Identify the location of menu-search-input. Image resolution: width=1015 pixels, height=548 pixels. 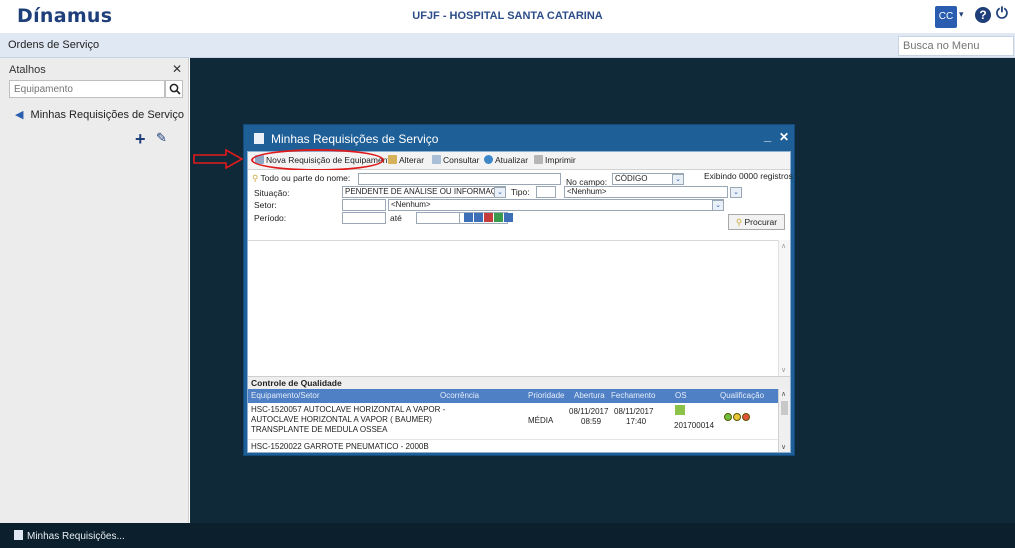
(956, 46).